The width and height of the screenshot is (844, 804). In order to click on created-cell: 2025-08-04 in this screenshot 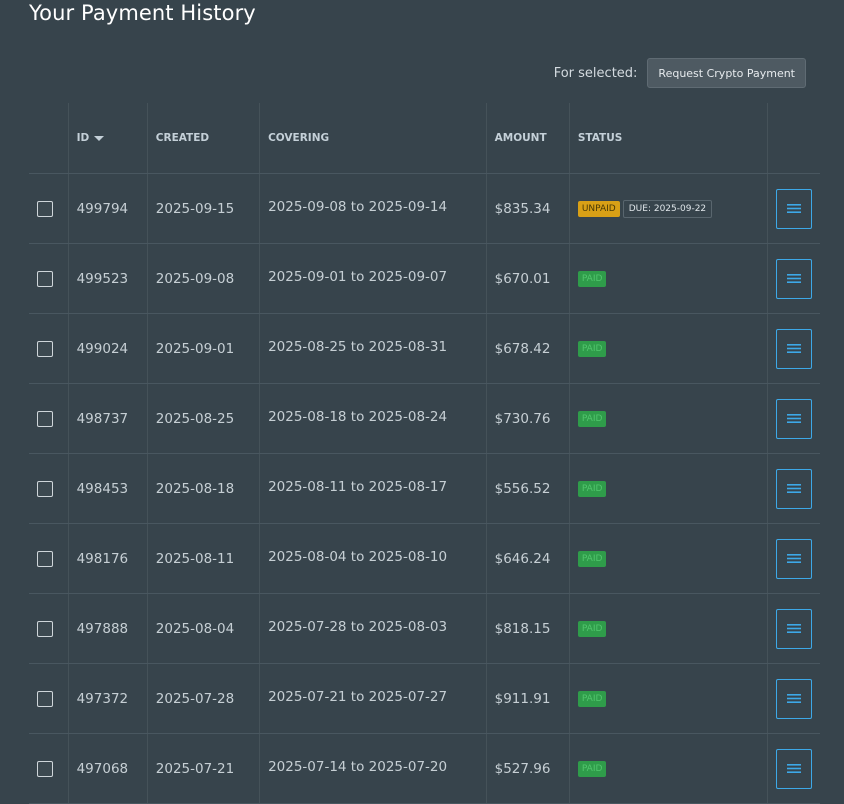, I will do `click(204, 628)`.